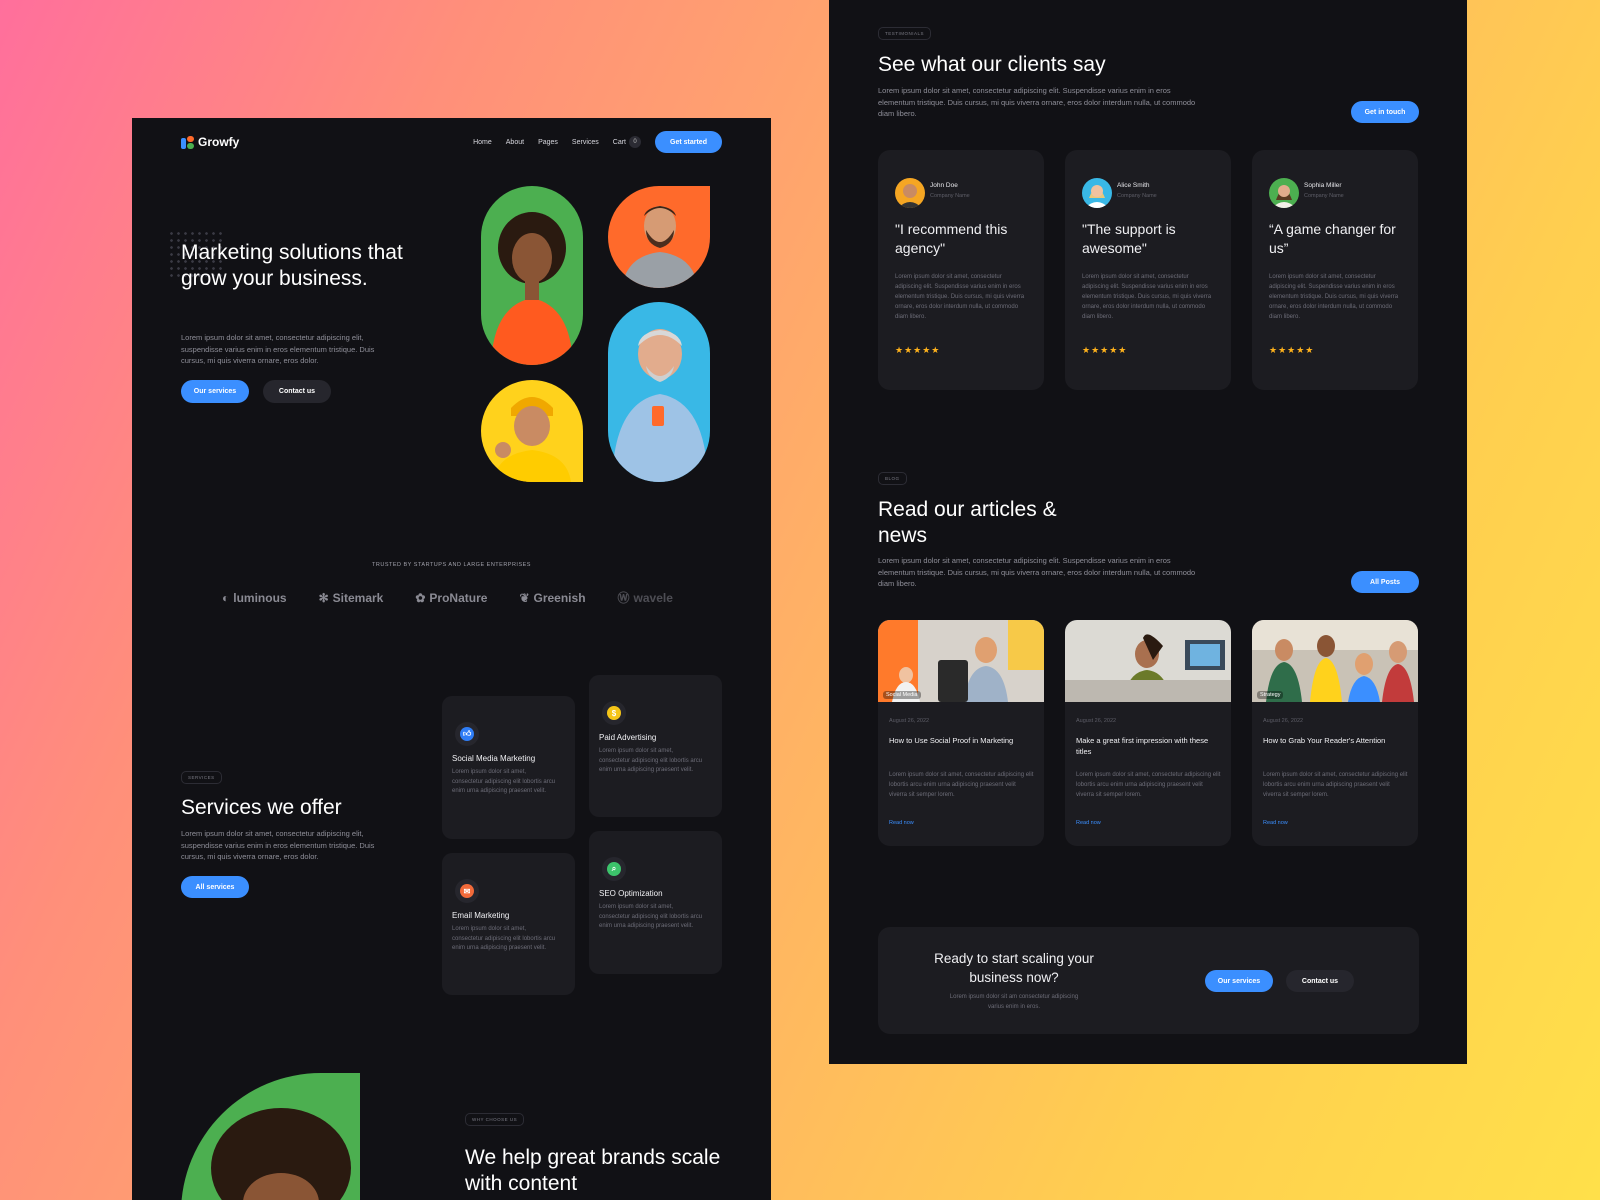  What do you see at coordinates (1385, 582) in the screenshot?
I see `all-posts-button: All Posts` at bounding box center [1385, 582].